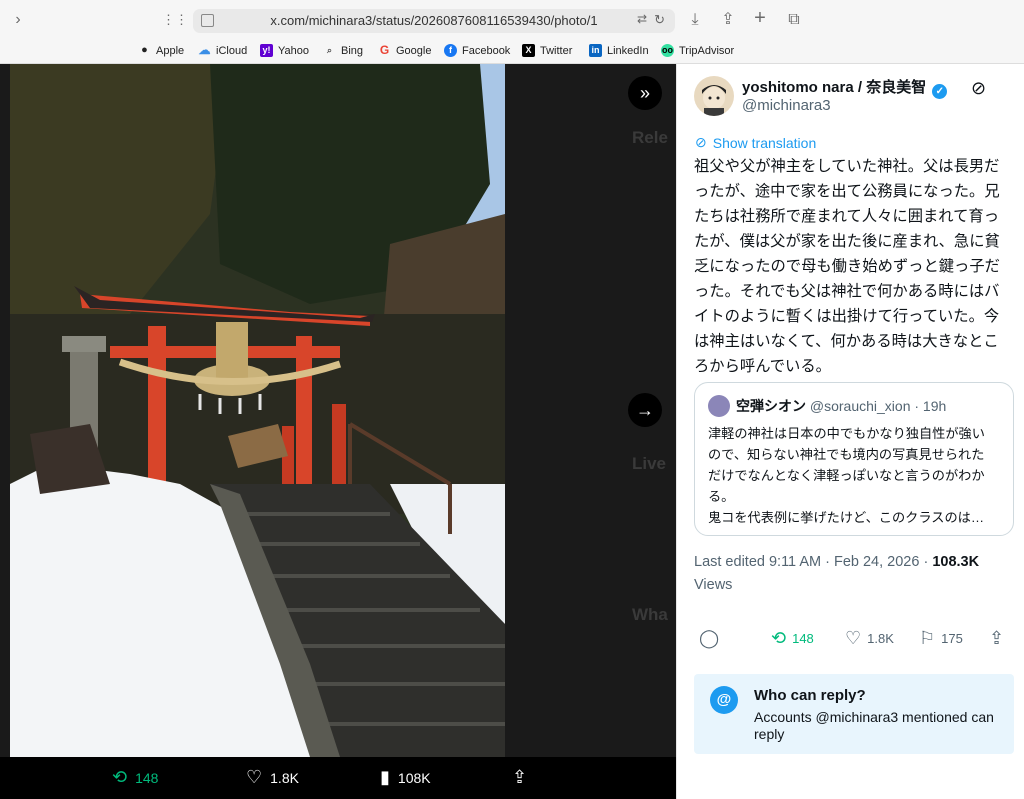 Image resolution: width=1024 pixels, height=799 pixels. What do you see at coordinates (147, 777) in the screenshot?
I see `media-repost-count: 148` at bounding box center [147, 777].